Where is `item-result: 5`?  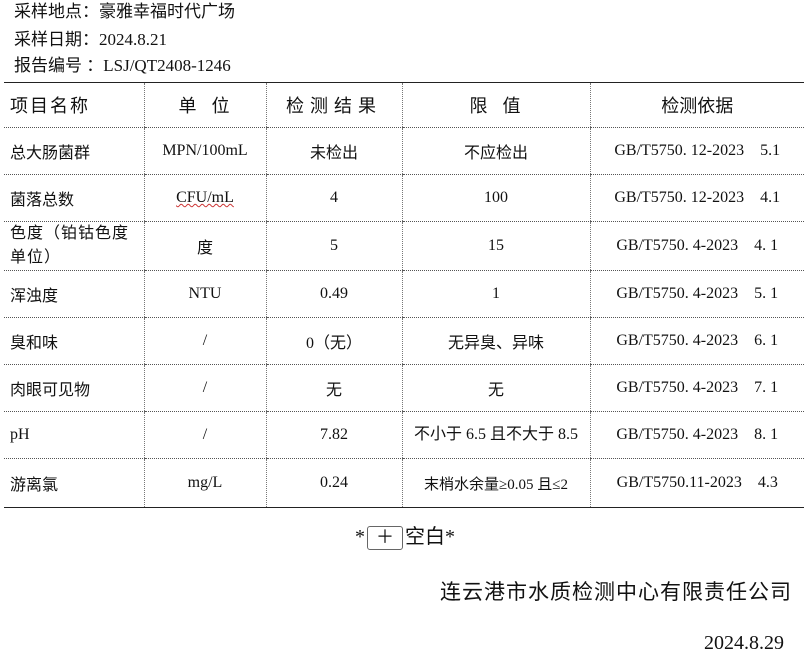 item-result: 5 is located at coordinates (333, 246).